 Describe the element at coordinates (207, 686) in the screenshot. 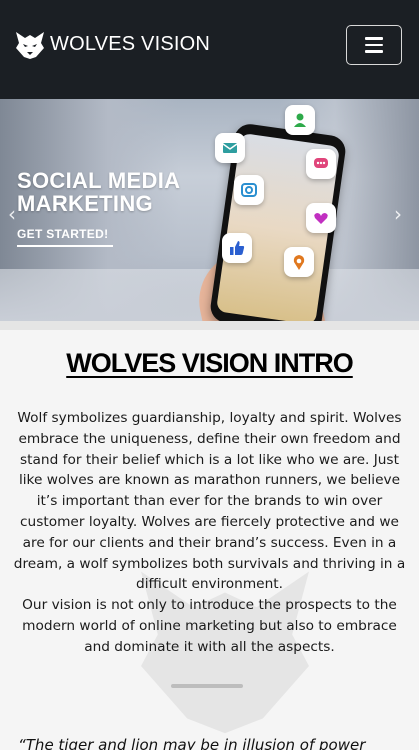

I see `section-divider` at that location.